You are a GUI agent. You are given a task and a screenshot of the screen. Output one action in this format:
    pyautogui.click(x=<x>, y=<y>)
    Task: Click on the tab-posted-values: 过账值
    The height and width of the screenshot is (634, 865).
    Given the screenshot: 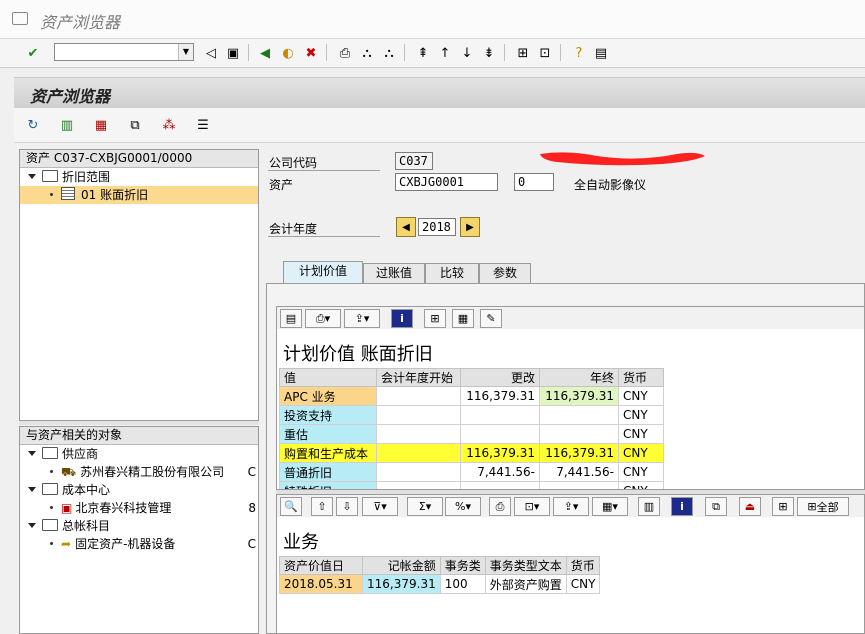 What is the action you would take?
    pyautogui.click(x=394, y=273)
    